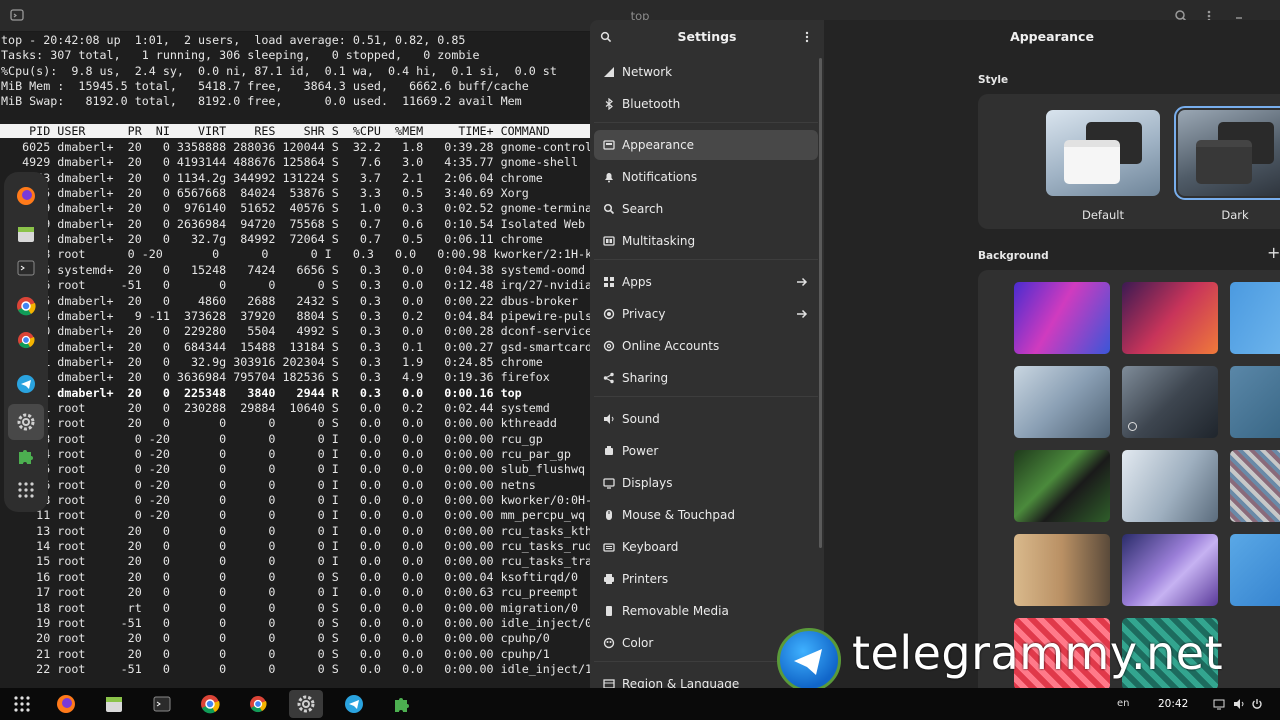 This screenshot has width=1280, height=720. What do you see at coordinates (640, 451) in the screenshot?
I see `sidebar-item-label: Power` at bounding box center [640, 451].